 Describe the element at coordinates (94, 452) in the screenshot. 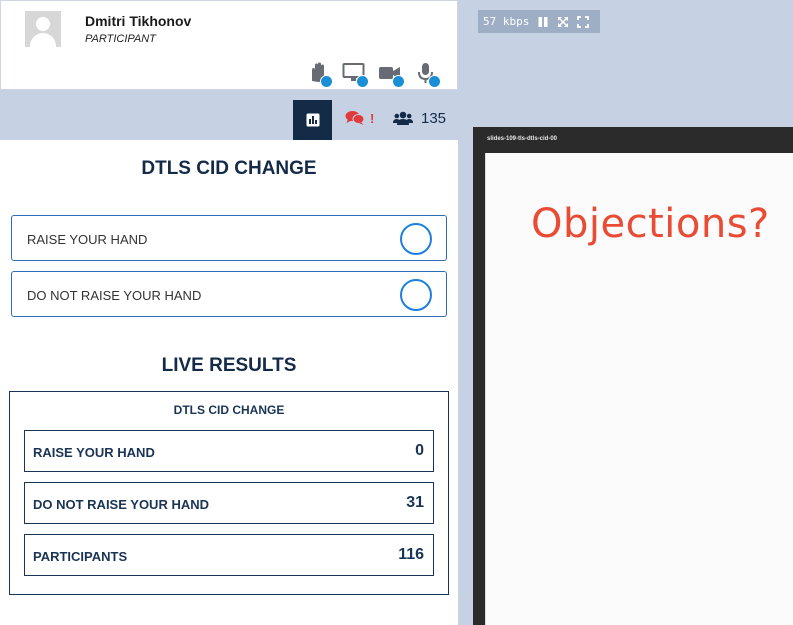

I see `result-label: RAISE YOUR HAND` at that location.